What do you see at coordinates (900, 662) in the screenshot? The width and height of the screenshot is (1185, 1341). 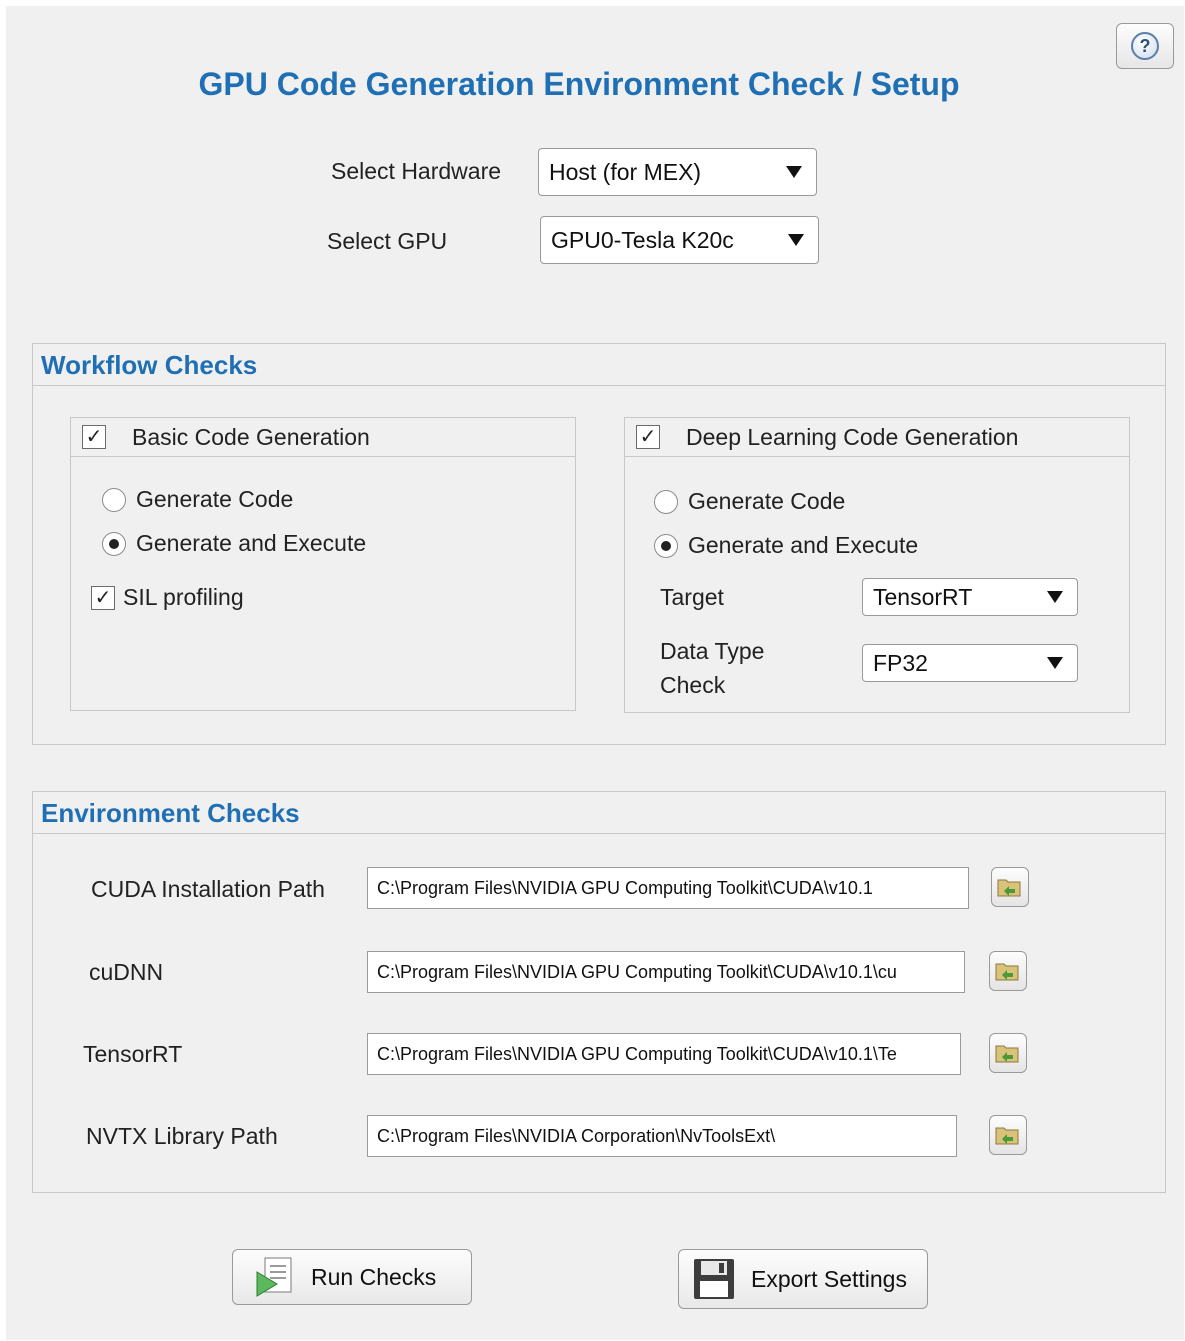 I see `datatype-value: FP32` at bounding box center [900, 662].